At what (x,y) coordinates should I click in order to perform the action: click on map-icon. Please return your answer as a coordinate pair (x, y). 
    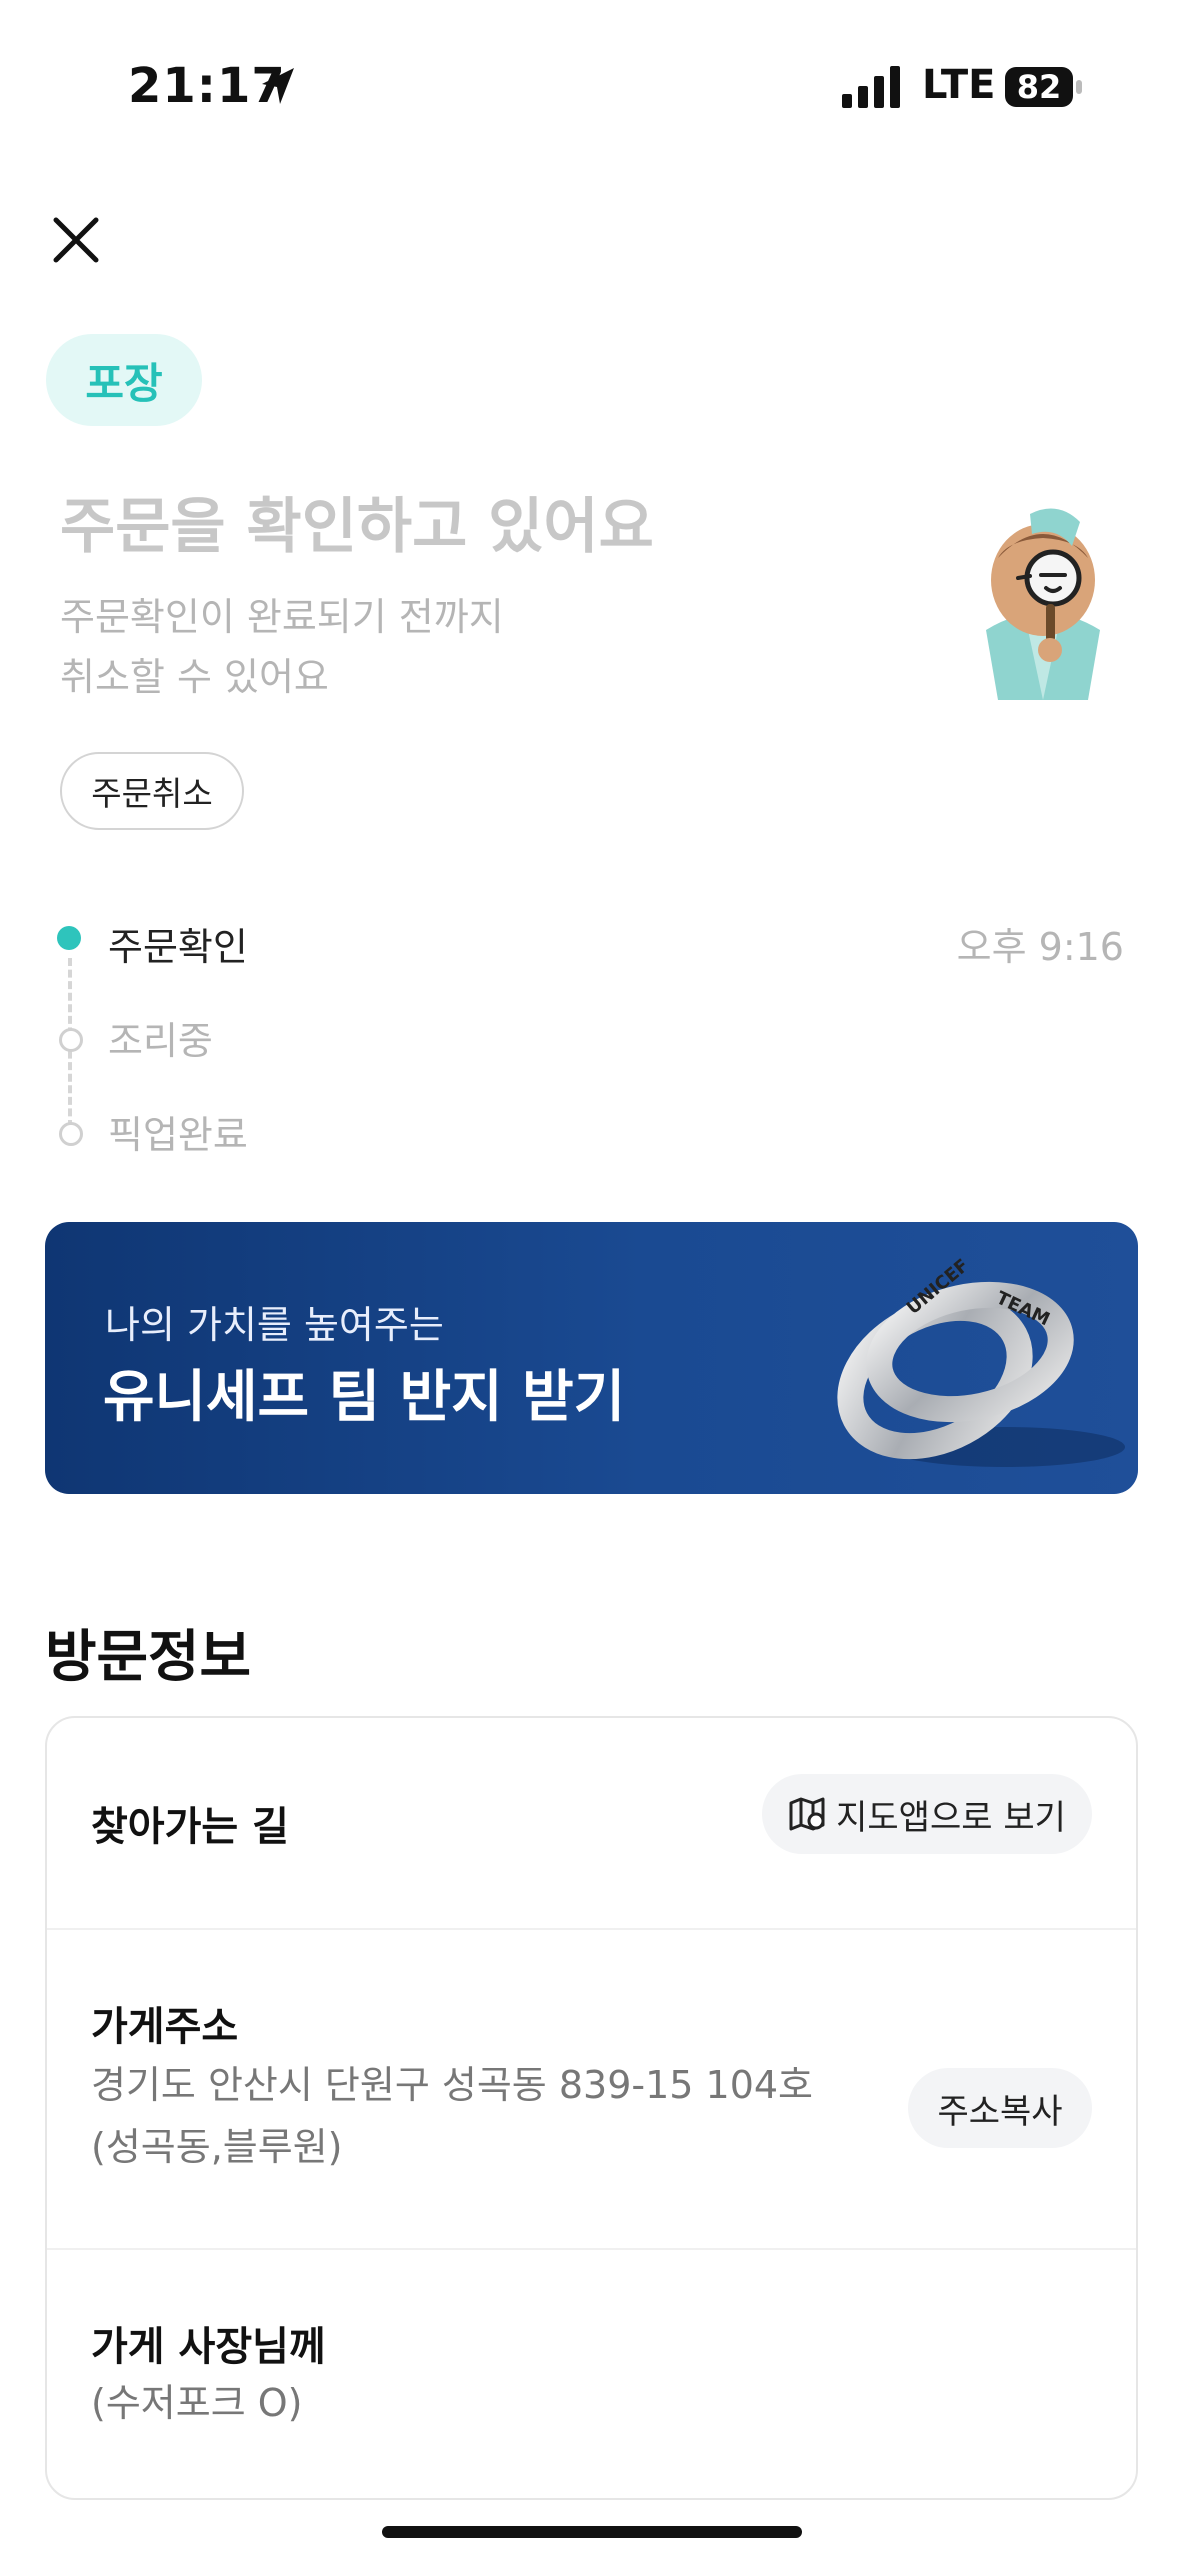
    Looking at the image, I should click on (807, 1814).